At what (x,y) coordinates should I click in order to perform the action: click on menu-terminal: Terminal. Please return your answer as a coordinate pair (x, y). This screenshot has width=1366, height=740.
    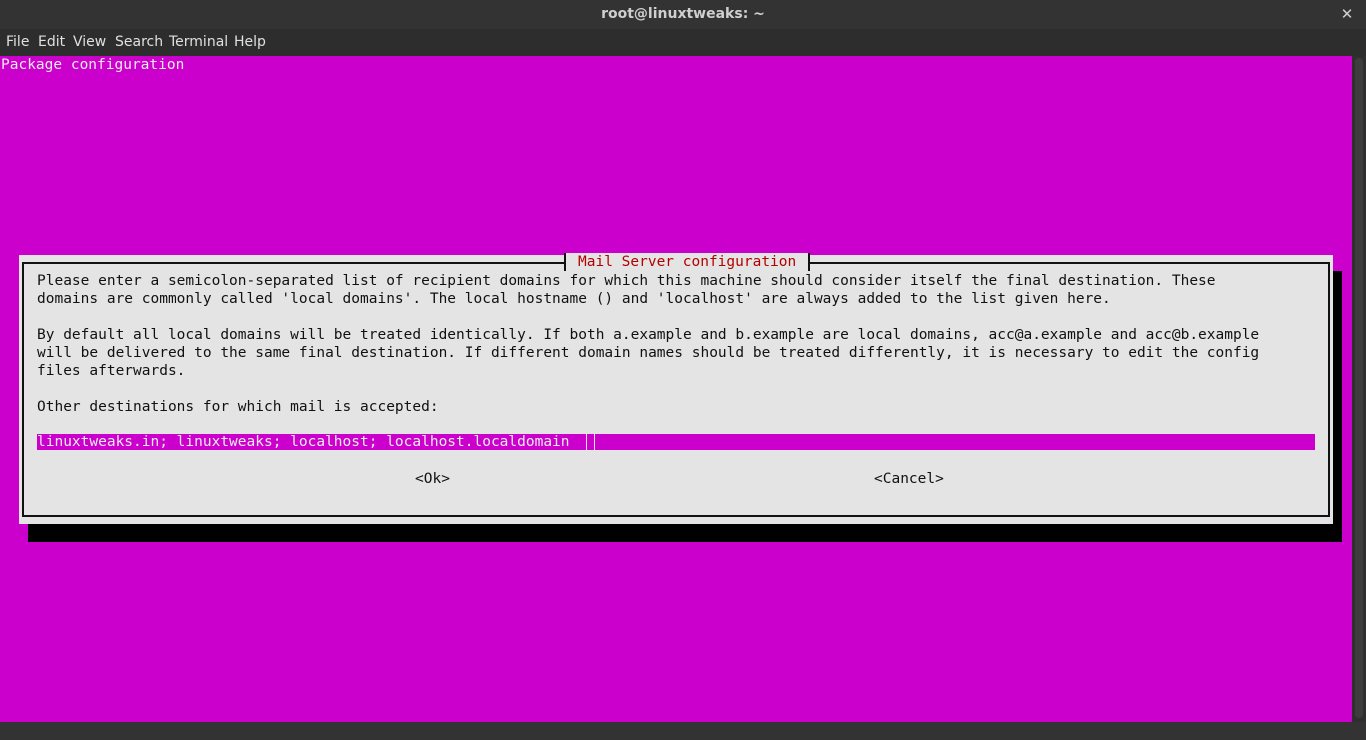
    Looking at the image, I should click on (198, 42).